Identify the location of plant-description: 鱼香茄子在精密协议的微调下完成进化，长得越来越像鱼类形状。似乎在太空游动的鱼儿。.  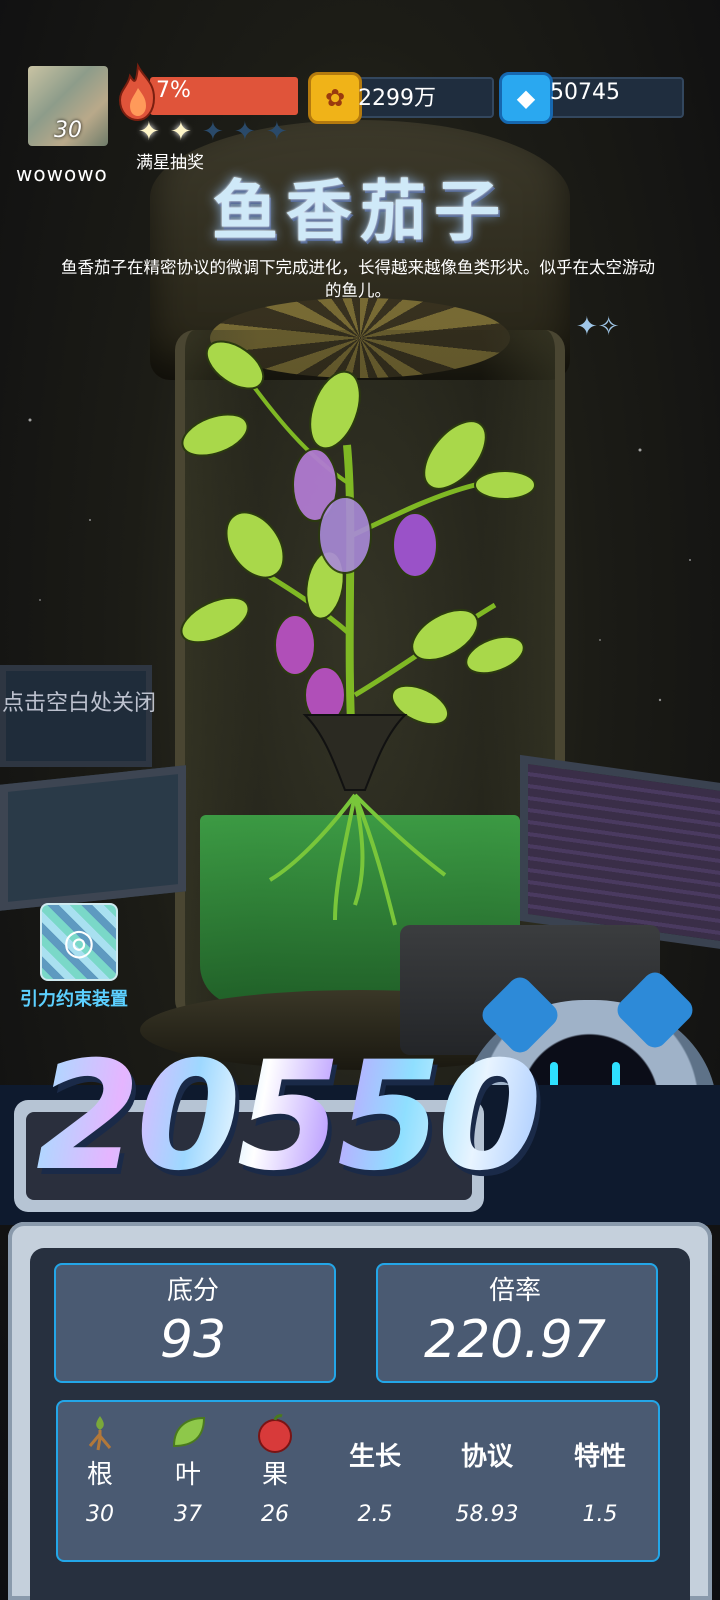
(358, 279).